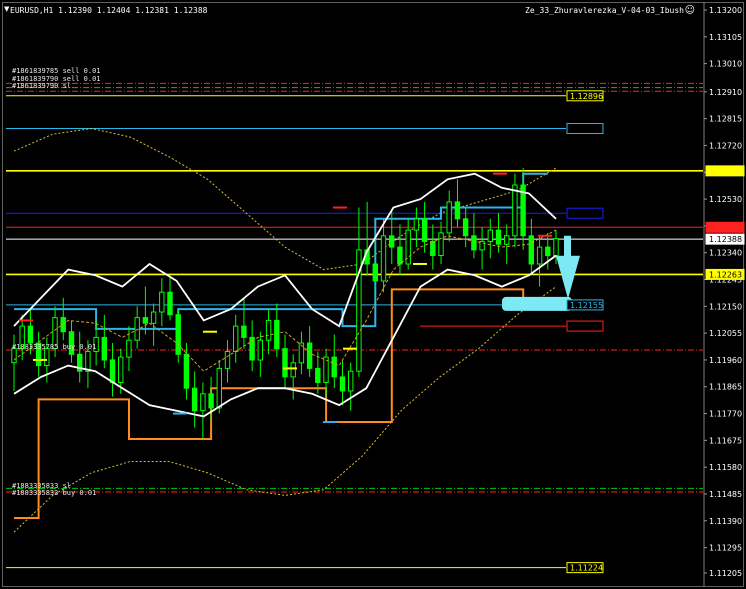 The width and height of the screenshot is (746, 589). Describe the element at coordinates (586, 96) in the screenshot. I see `price-label-text: 1.12896` at that location.